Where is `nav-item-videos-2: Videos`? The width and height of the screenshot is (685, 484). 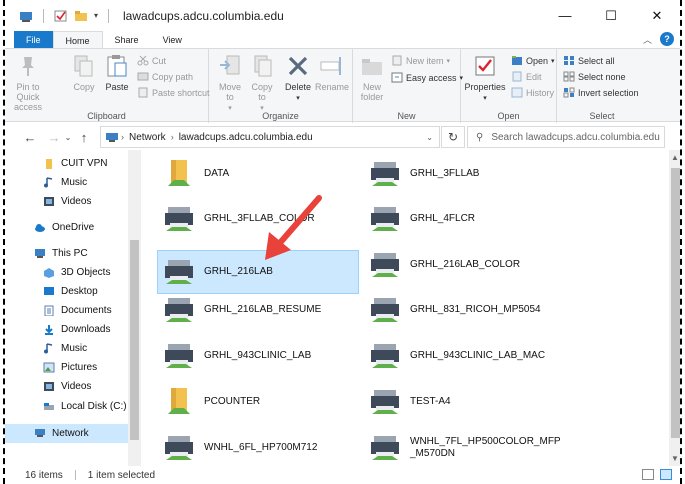
nav-item-videos-2: Videos is located at coordinates (67, 386).